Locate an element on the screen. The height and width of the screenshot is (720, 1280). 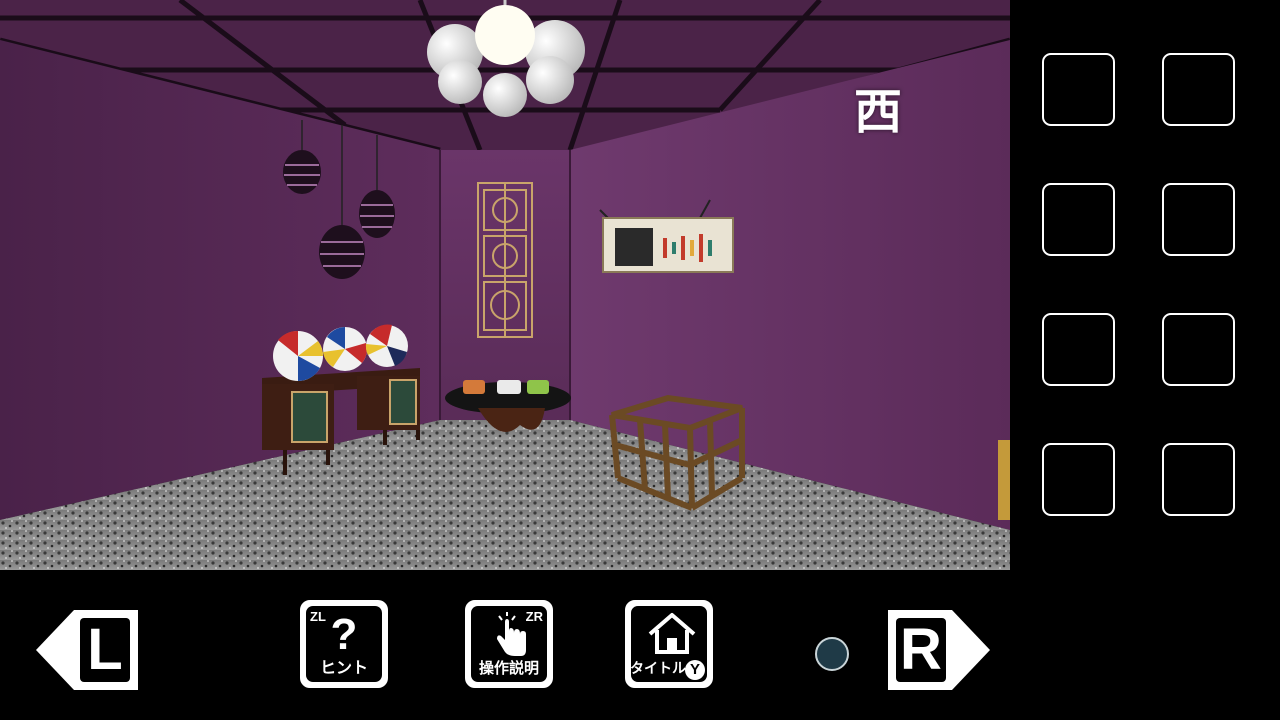
cabinet-edge is located at coordinates (1004, 480).